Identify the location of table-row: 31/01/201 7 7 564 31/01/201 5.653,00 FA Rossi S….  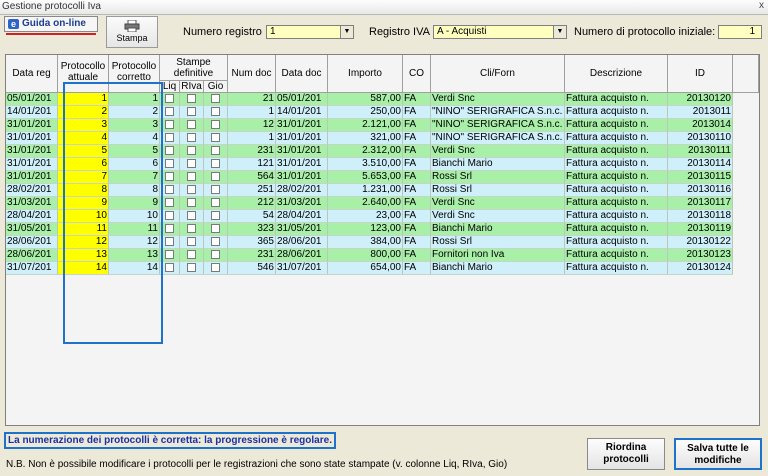
(382, 177).